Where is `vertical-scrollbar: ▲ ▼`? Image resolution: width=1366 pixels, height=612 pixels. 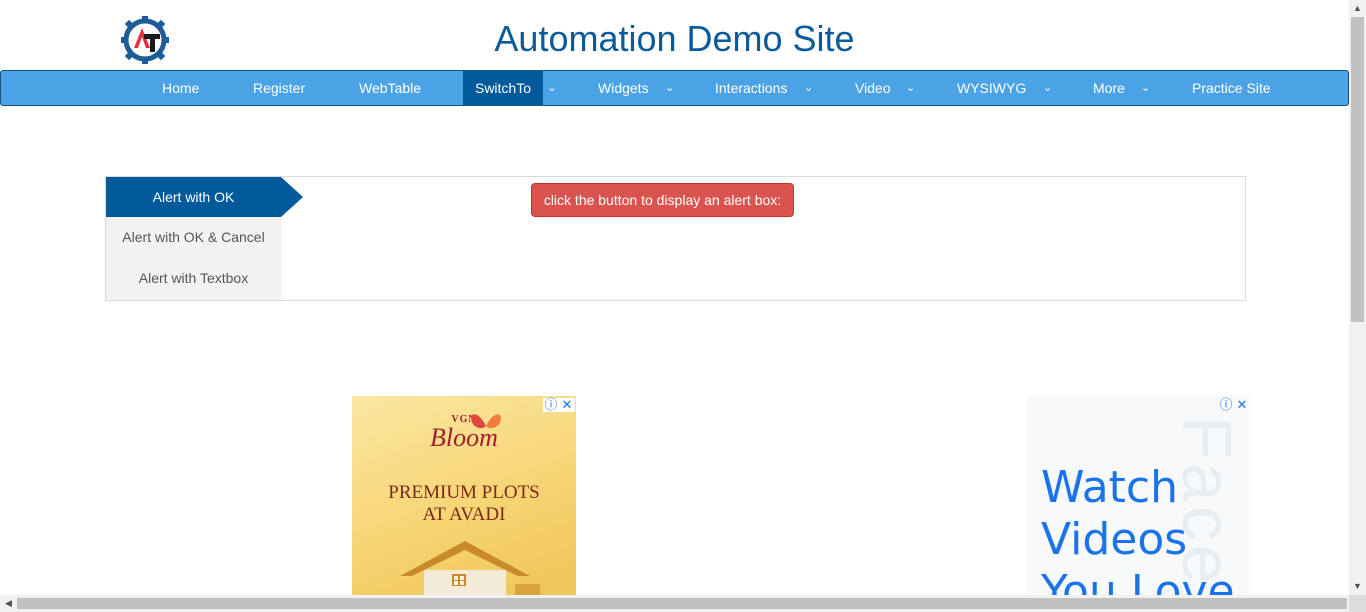 vertical-scrollbar: ▲ ▼ is located at coordinates (1357, 297).